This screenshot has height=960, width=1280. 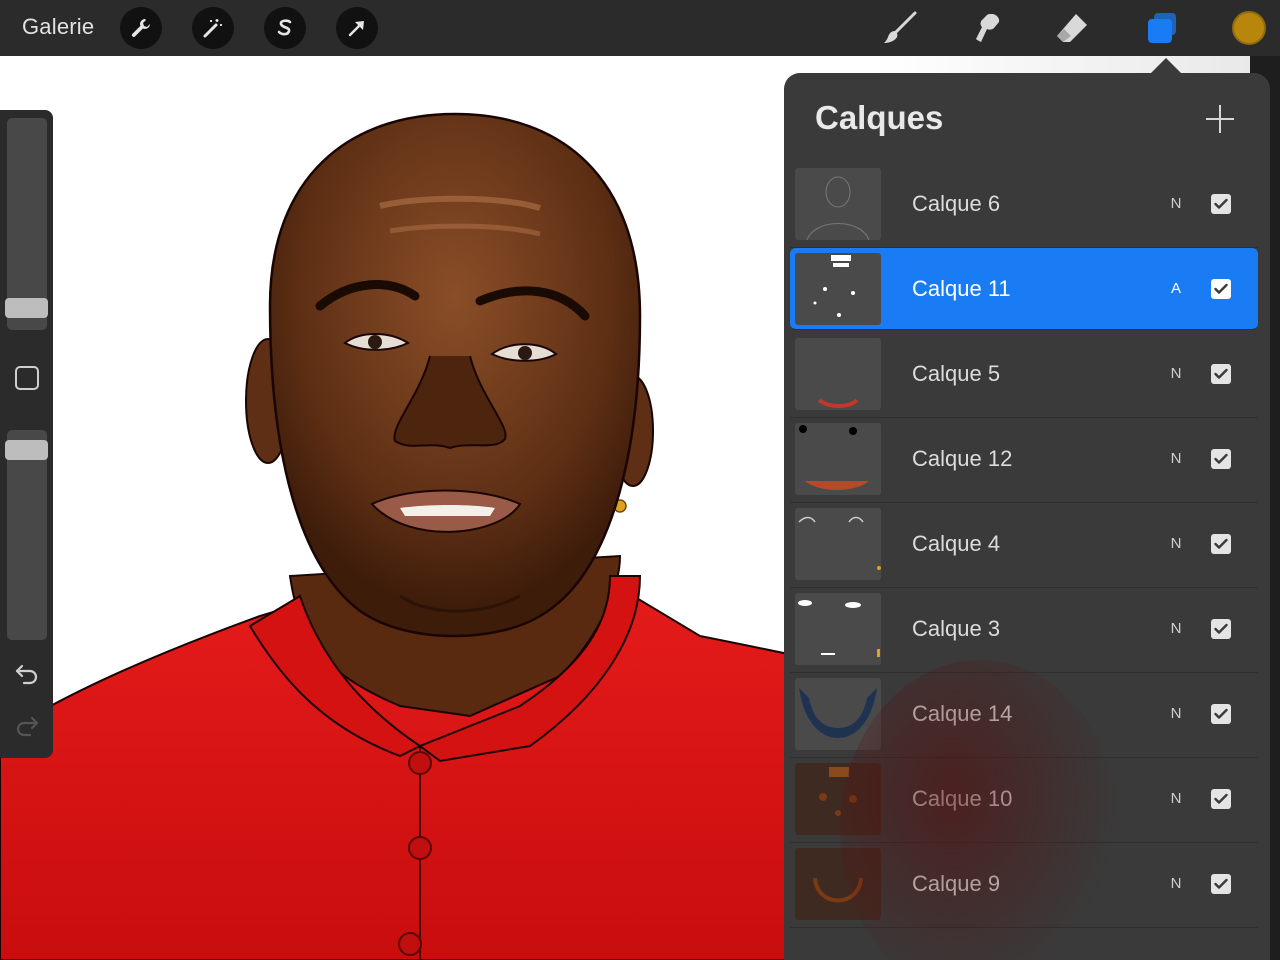 I want to click on modify-square-icon, so click(x=27, y=378).